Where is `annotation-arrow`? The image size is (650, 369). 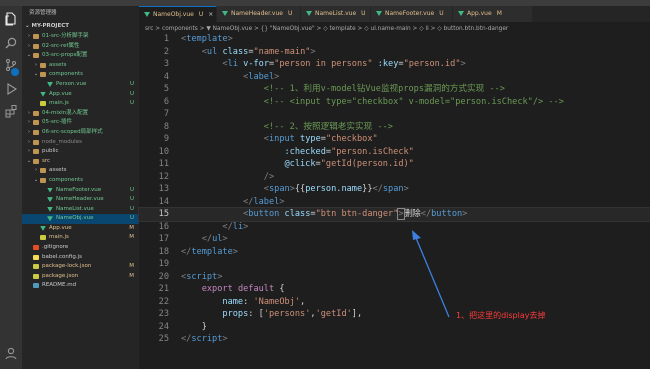
annotation-arrow is located at coordinates (431, 274).